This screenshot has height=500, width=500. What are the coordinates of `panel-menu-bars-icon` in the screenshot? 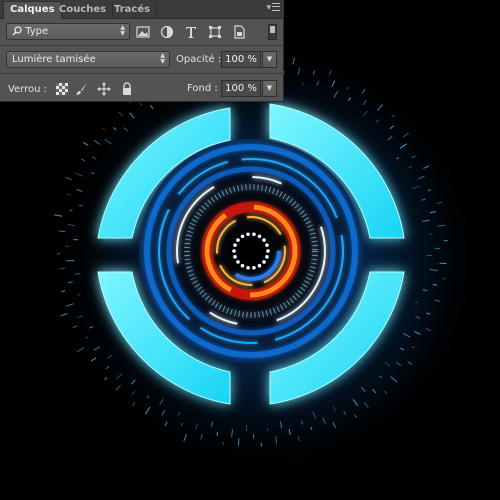 It's located at (276, 7).